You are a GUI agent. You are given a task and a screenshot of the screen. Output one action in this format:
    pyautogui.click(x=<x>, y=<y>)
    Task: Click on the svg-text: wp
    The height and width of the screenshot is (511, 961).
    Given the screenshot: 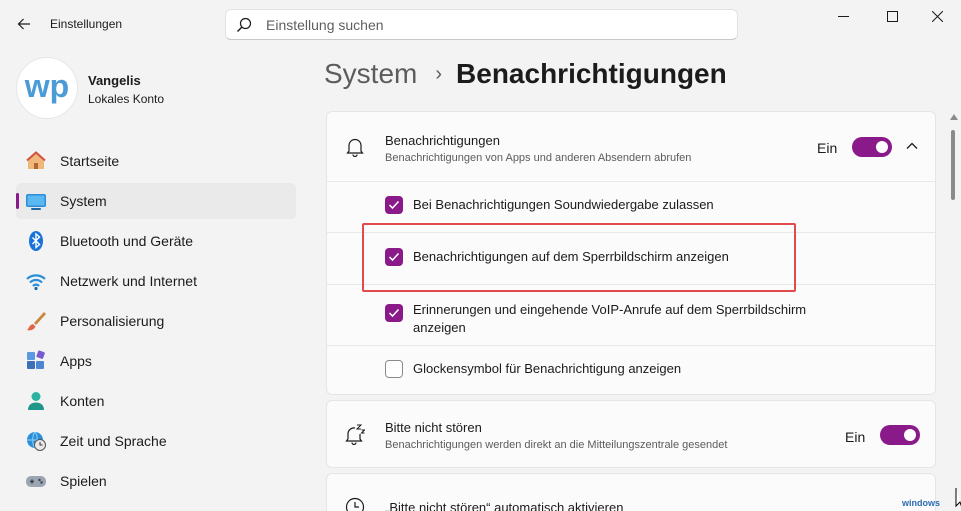 What is the action you would take?
    pyautogui.click(x=46, y=87)
    